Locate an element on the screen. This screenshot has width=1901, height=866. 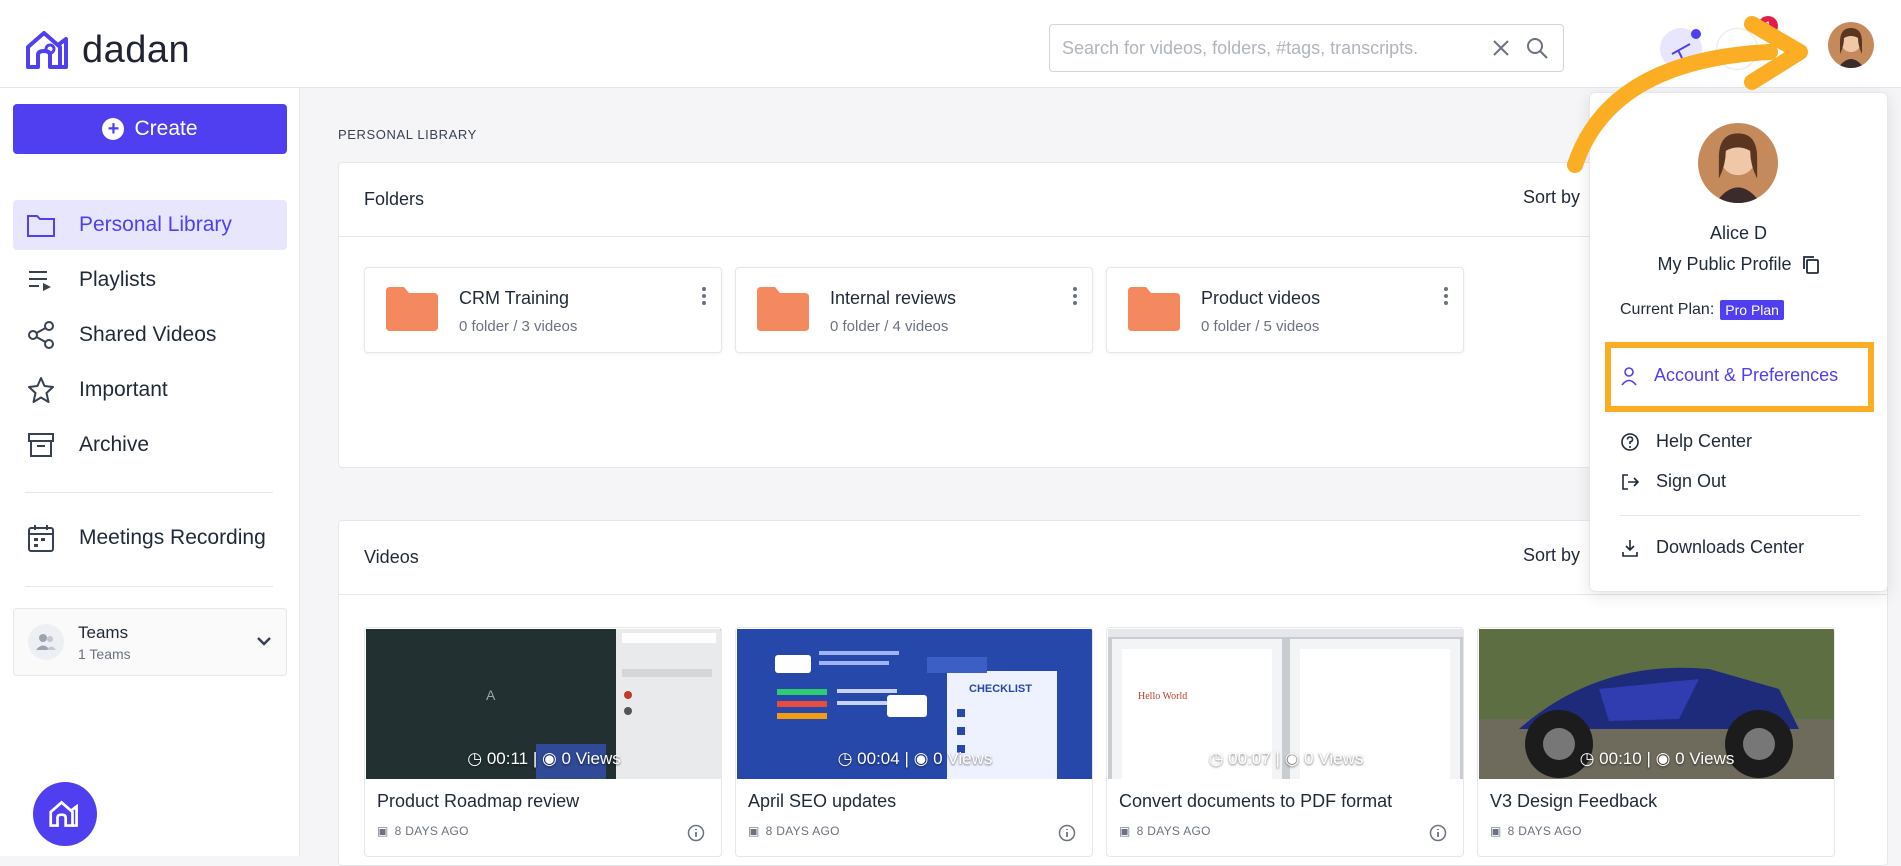
thumbnail-text: CHECKLIST is located at coordinates (1000, 689).